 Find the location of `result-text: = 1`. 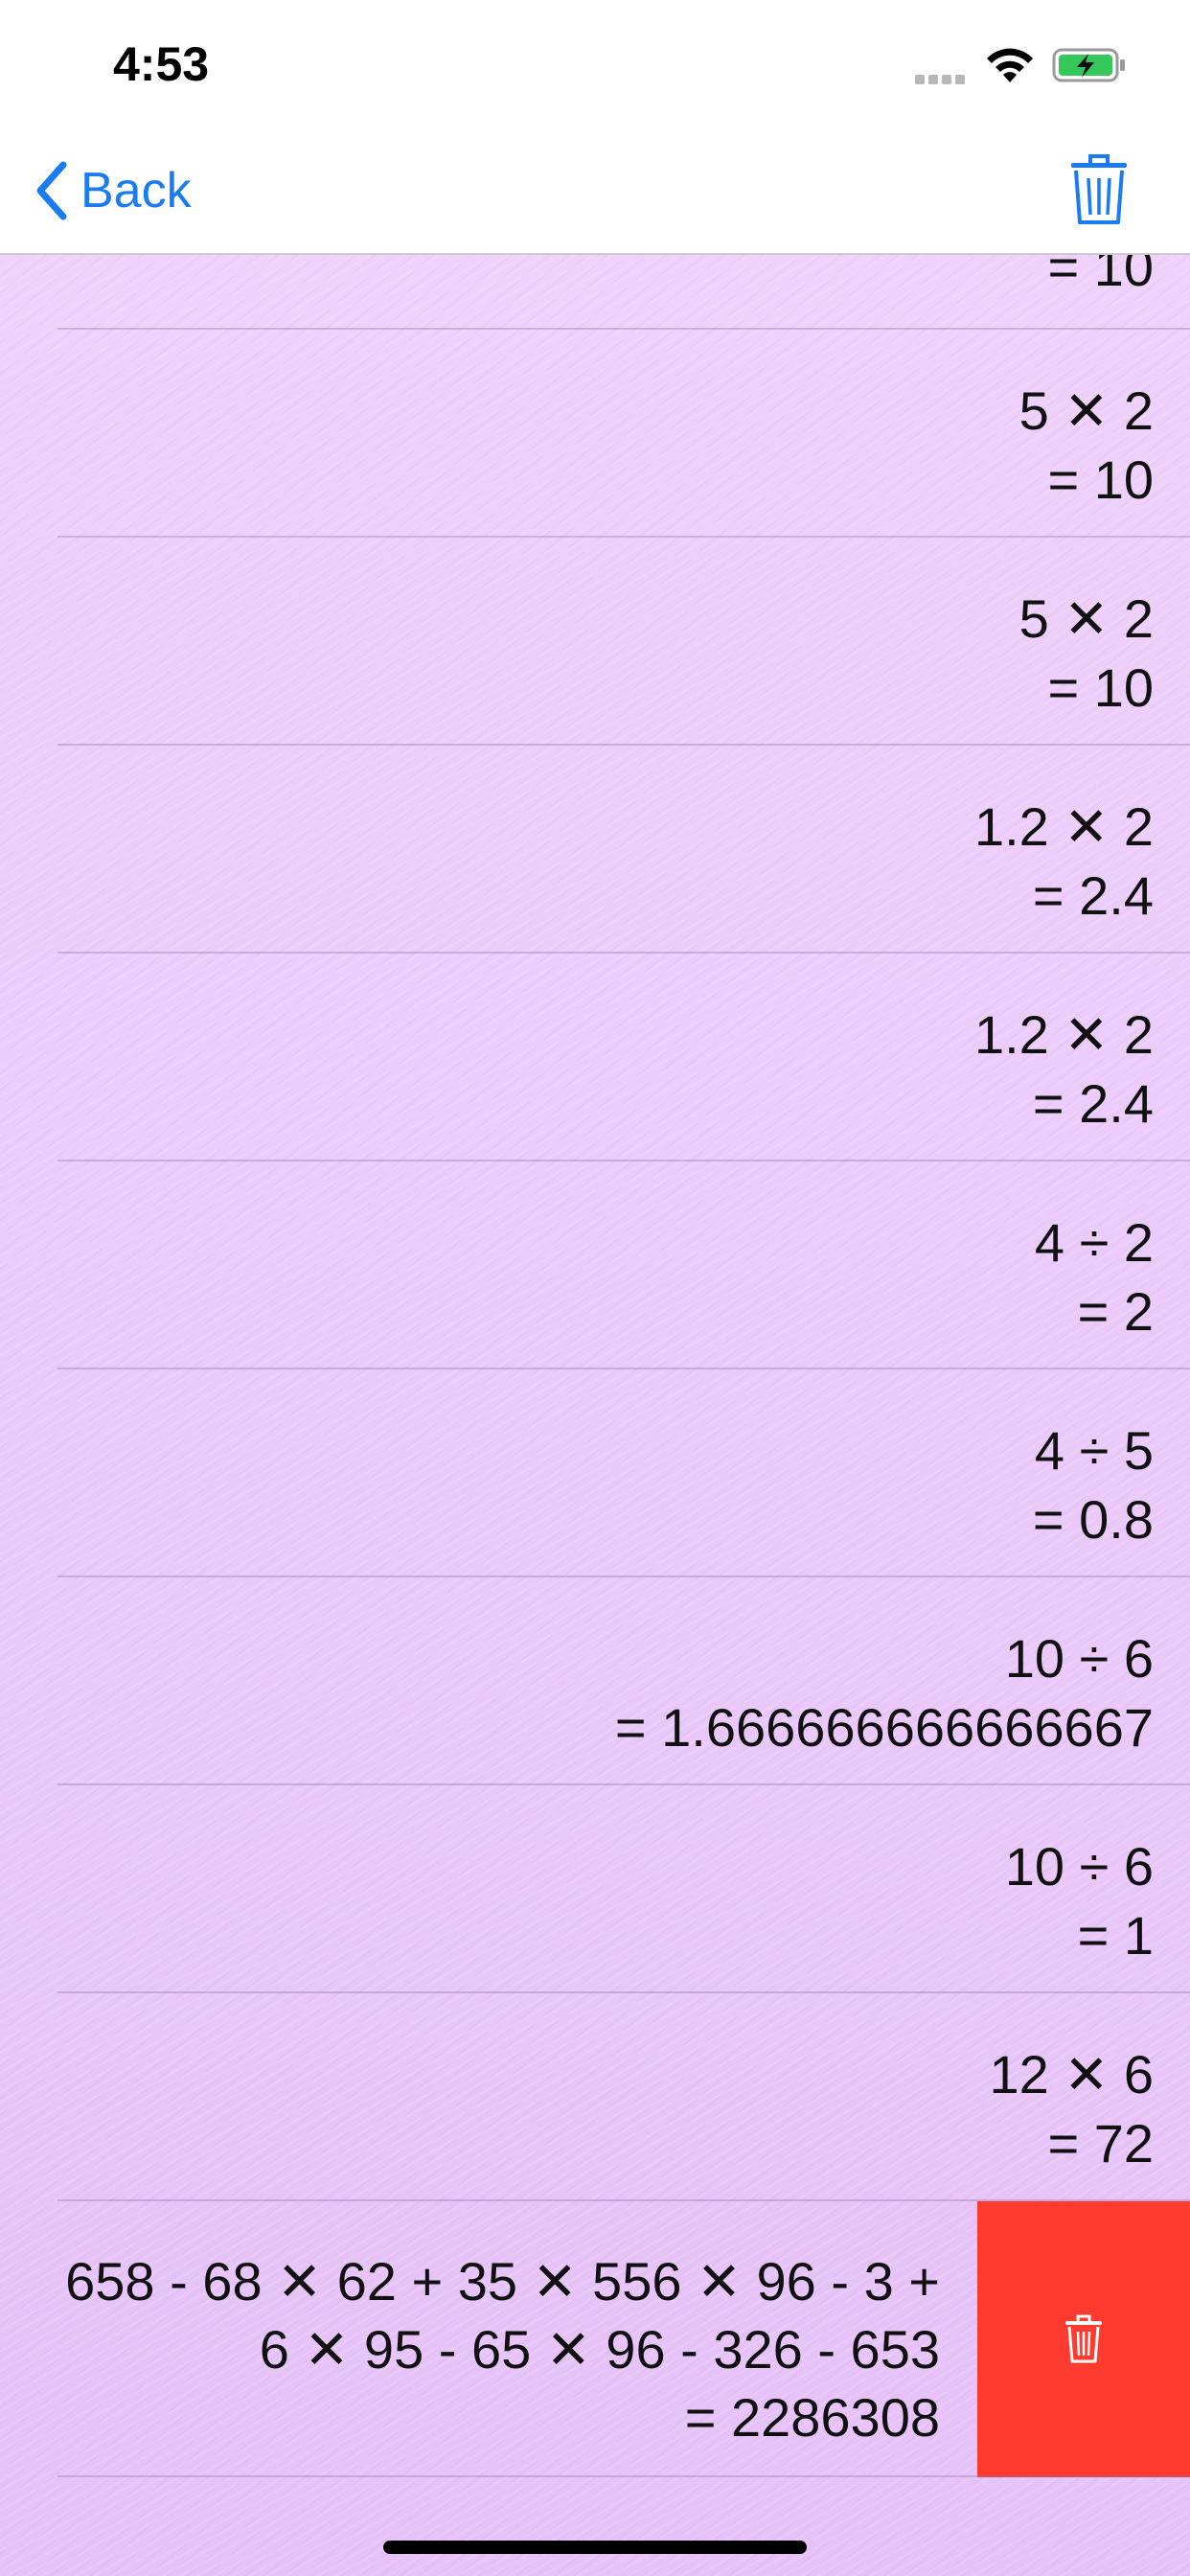

result-text: = 1 is located at coordinates (1115, 1935).